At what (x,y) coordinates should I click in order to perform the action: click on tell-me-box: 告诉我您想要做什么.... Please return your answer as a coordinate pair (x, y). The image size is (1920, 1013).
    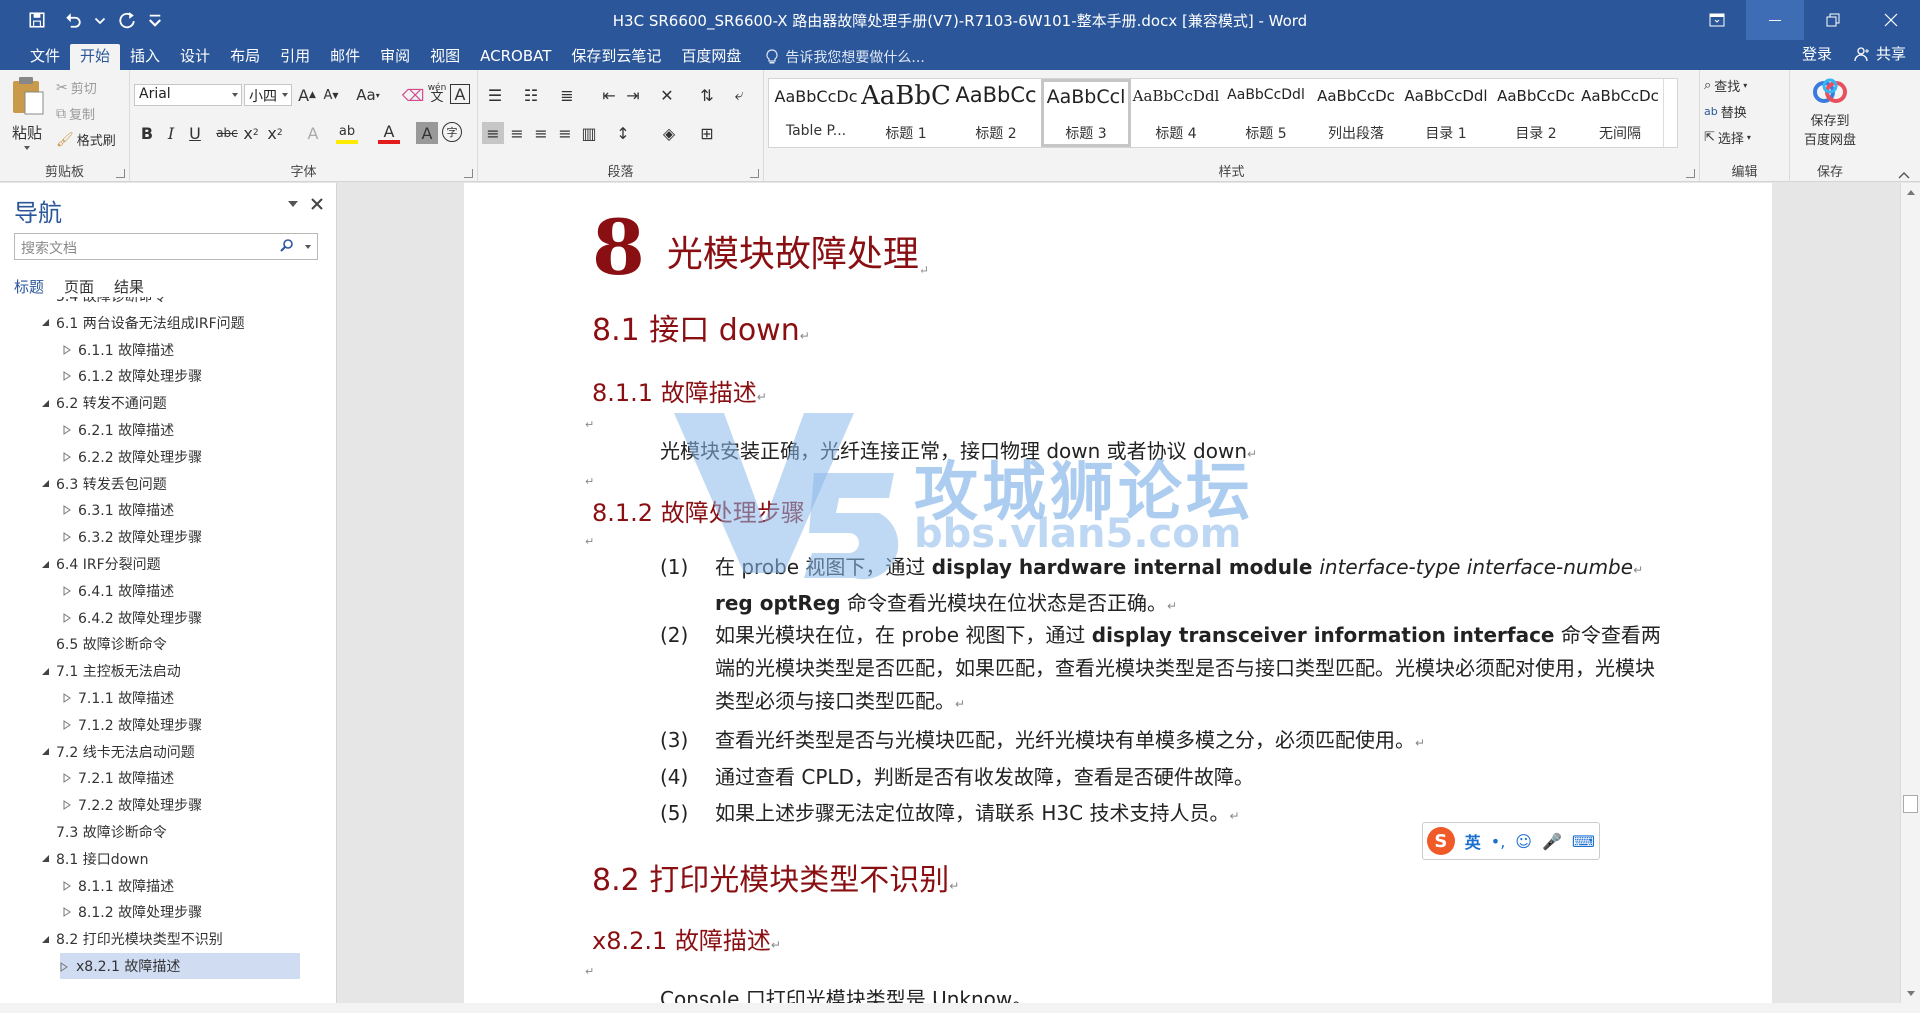
    Looking at the image, I should click on (838, 57).